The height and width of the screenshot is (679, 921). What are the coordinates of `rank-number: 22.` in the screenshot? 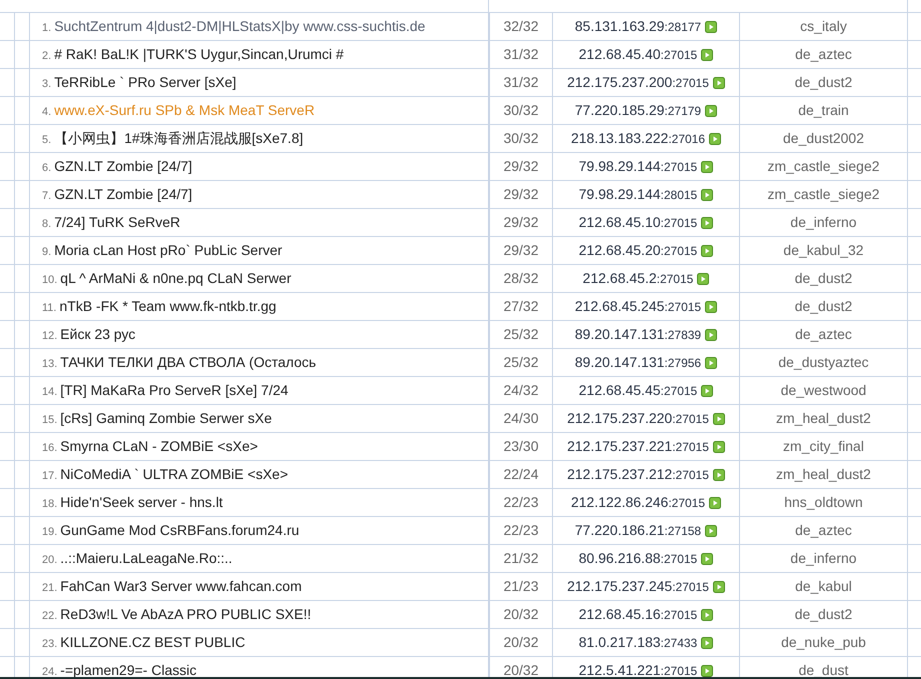 It's located at (50, 616).